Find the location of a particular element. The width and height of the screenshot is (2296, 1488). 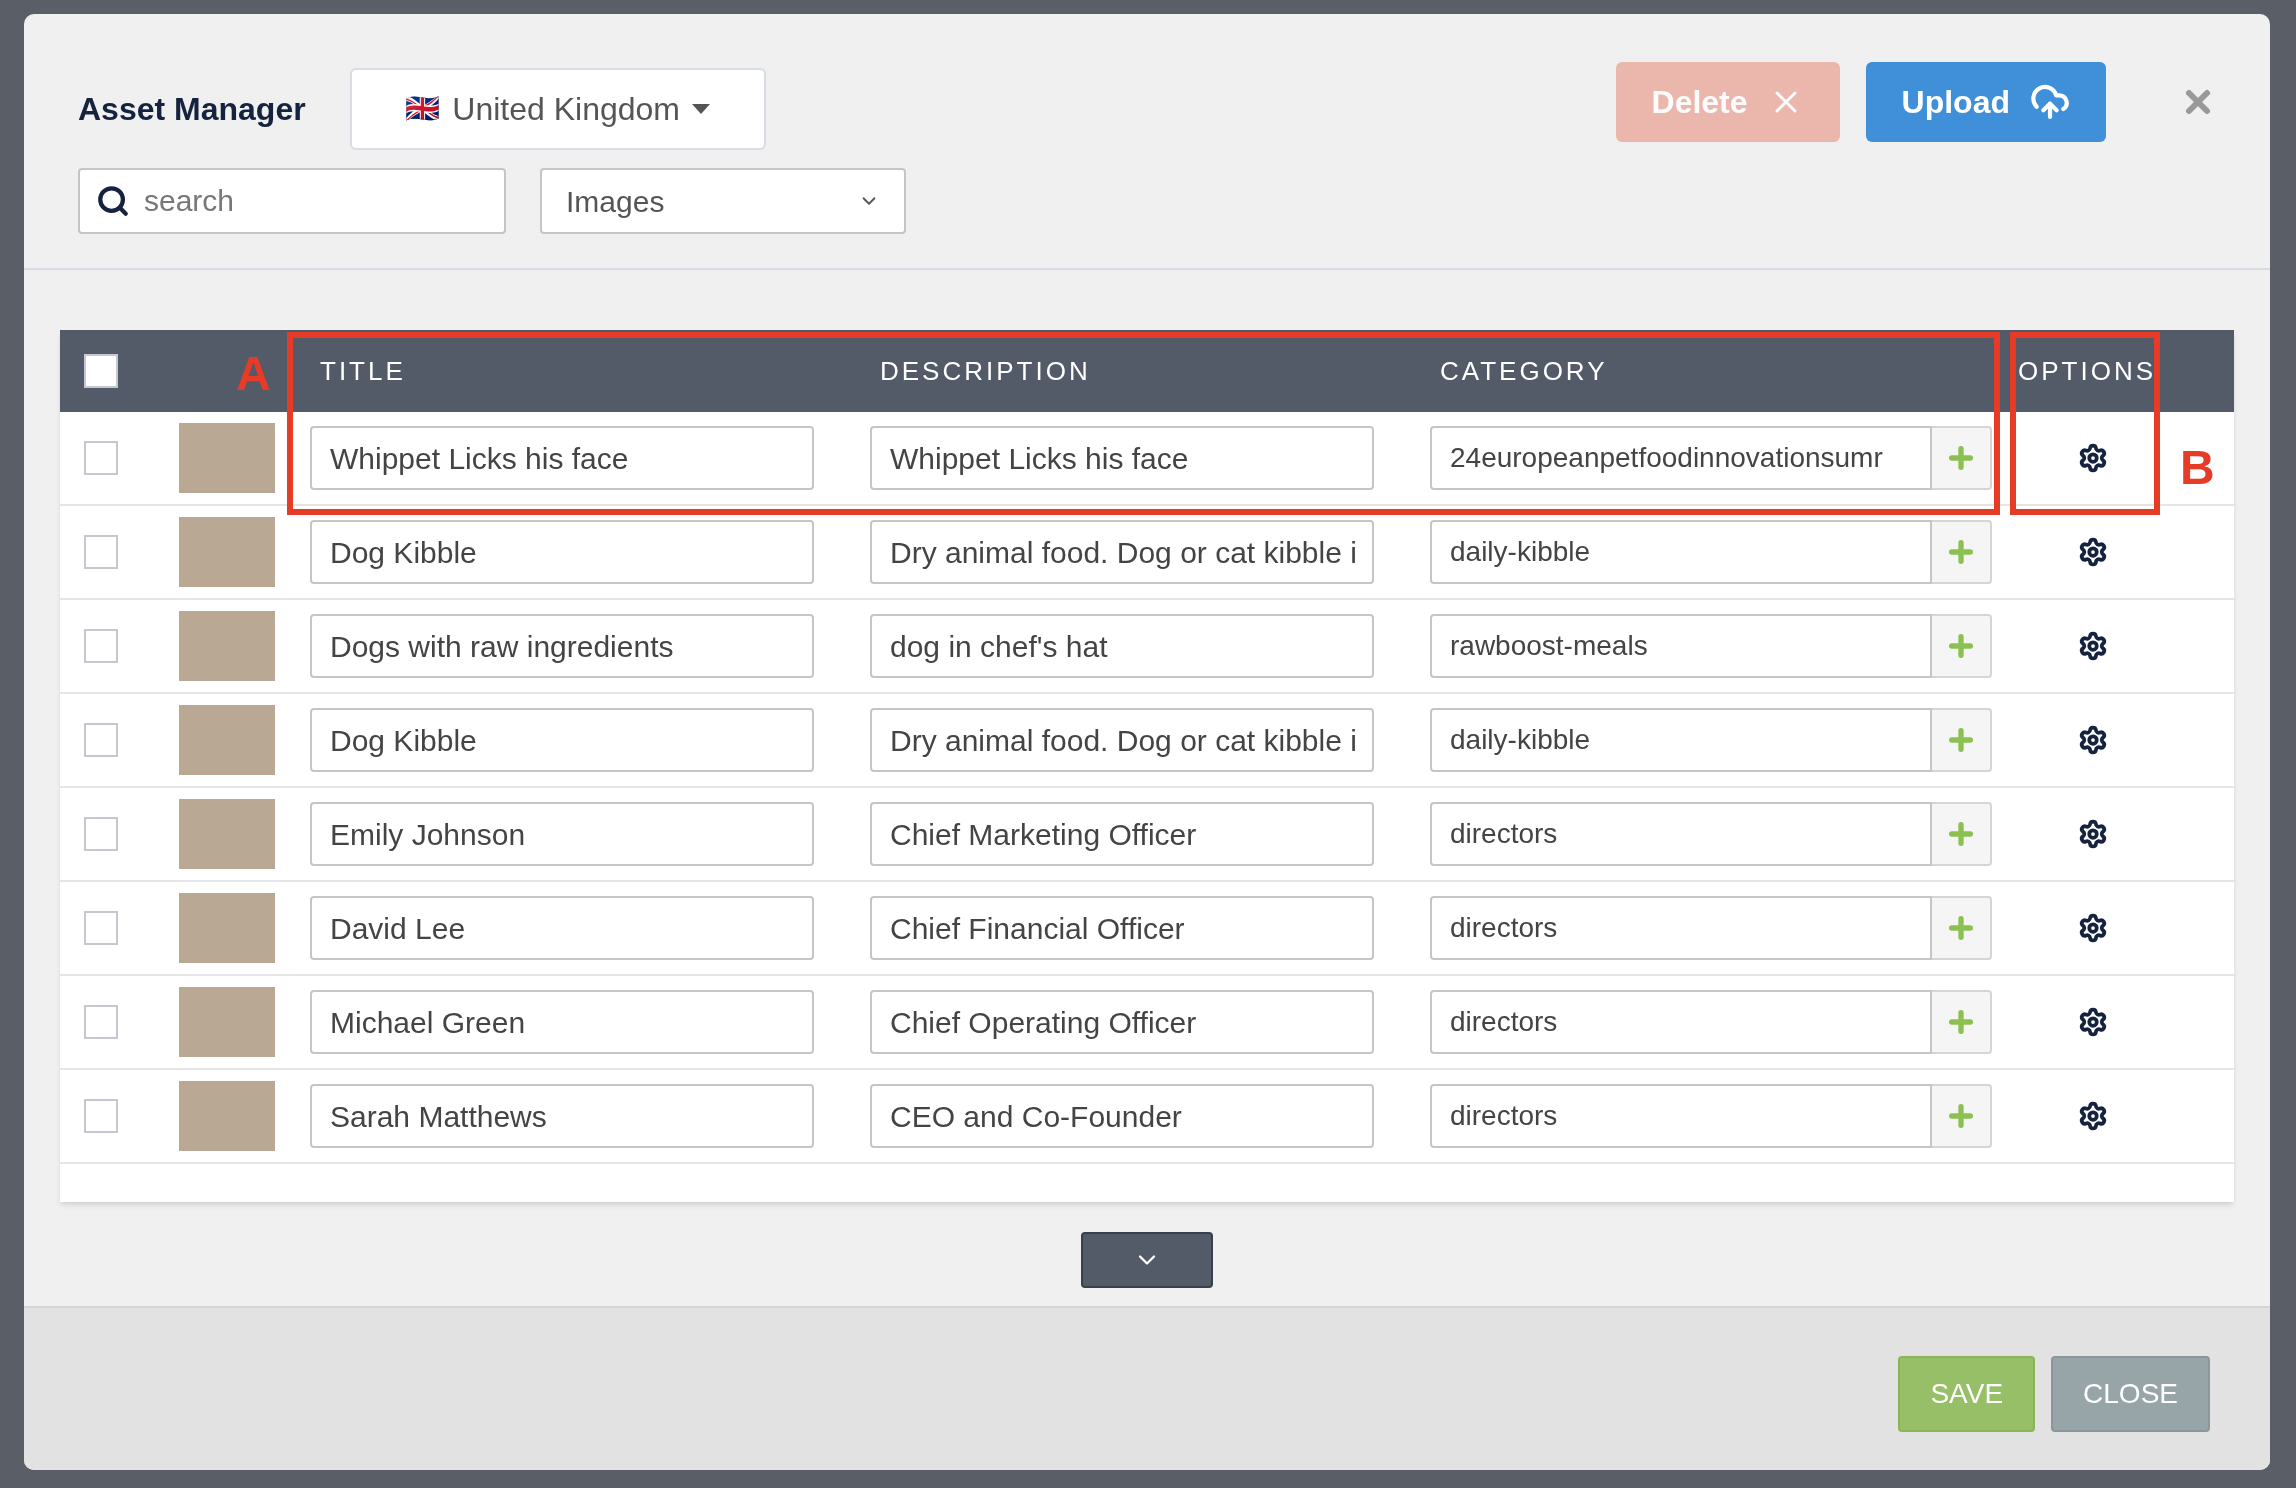

cloud-upload-icon is located at coordinates (2050, 102).